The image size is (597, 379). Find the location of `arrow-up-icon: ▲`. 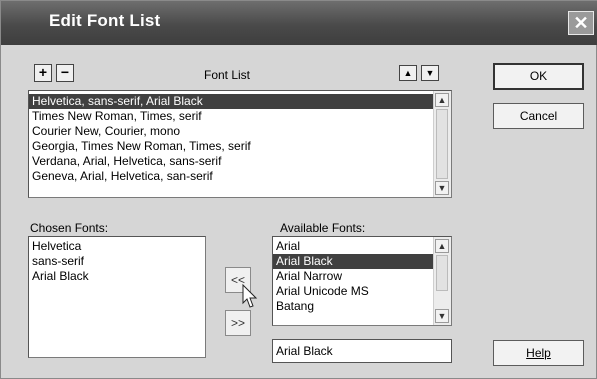

arrow-up-icon: ▲ is located at coordinates (408, 73).